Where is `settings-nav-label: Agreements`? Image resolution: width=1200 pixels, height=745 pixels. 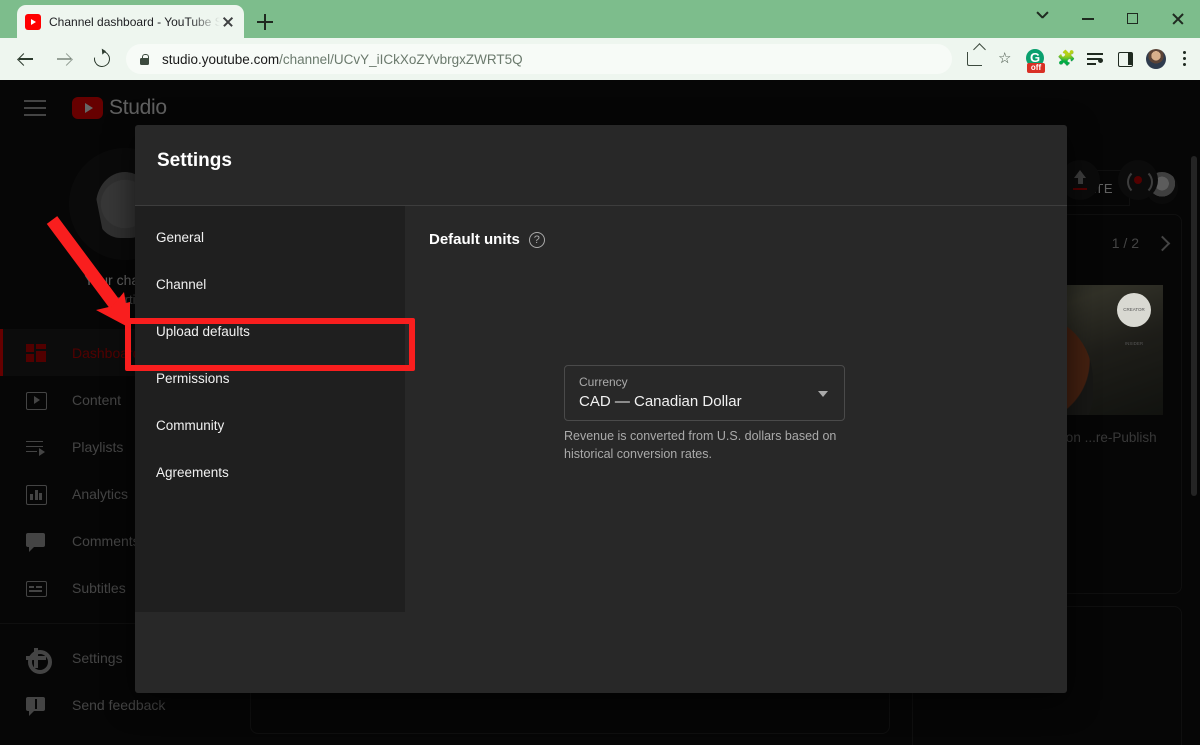
settings-nav-label: Agreements is located at coordinates (192, 472).